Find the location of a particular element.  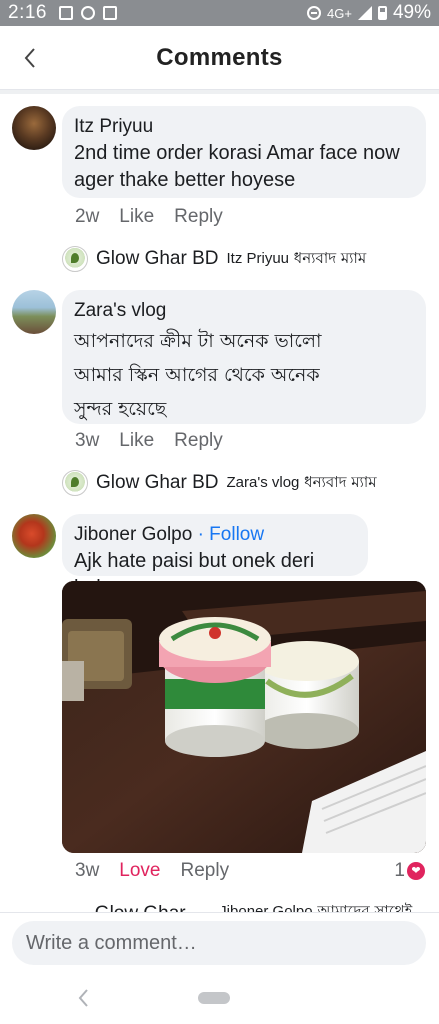

battery-level: 49% is located at coordinates (411, 12).